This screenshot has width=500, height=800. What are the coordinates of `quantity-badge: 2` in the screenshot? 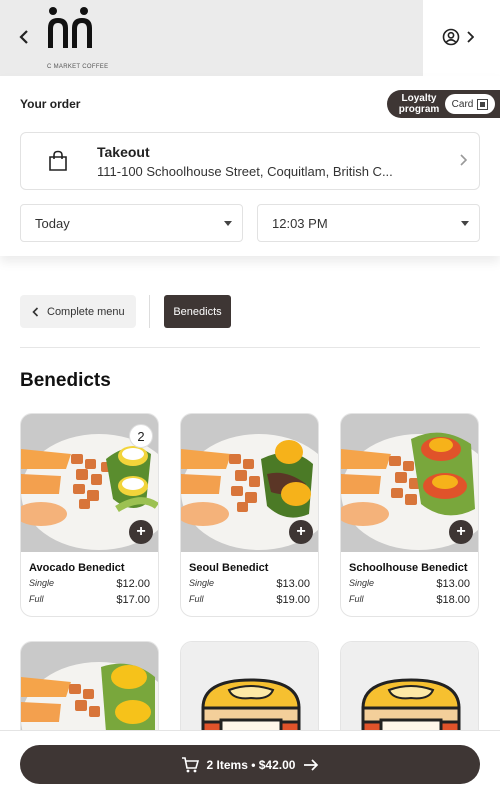 It's located at (141, 436).